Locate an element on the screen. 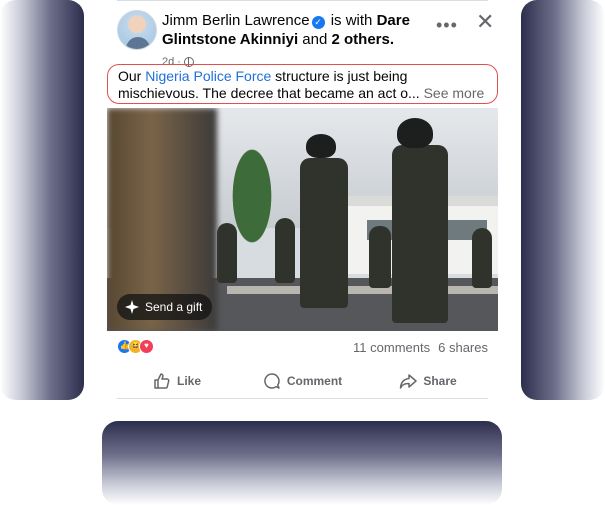 The image size is (605, 505). close-icon: ✕ is located at coordinates (485, 22).